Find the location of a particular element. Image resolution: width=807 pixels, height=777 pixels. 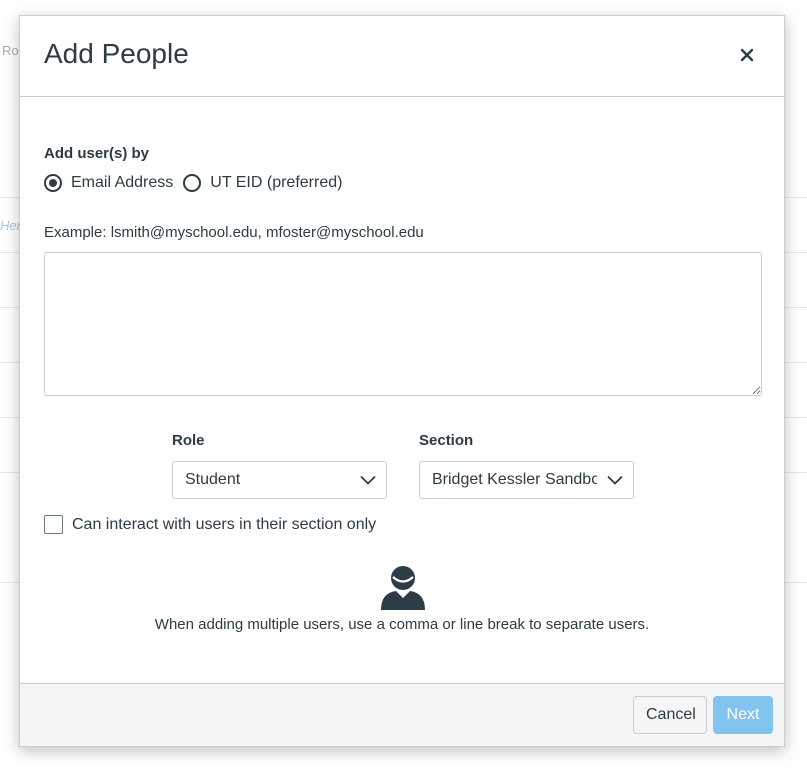

add-by-label: Add user(s) by is located at coordinates (97, 153).